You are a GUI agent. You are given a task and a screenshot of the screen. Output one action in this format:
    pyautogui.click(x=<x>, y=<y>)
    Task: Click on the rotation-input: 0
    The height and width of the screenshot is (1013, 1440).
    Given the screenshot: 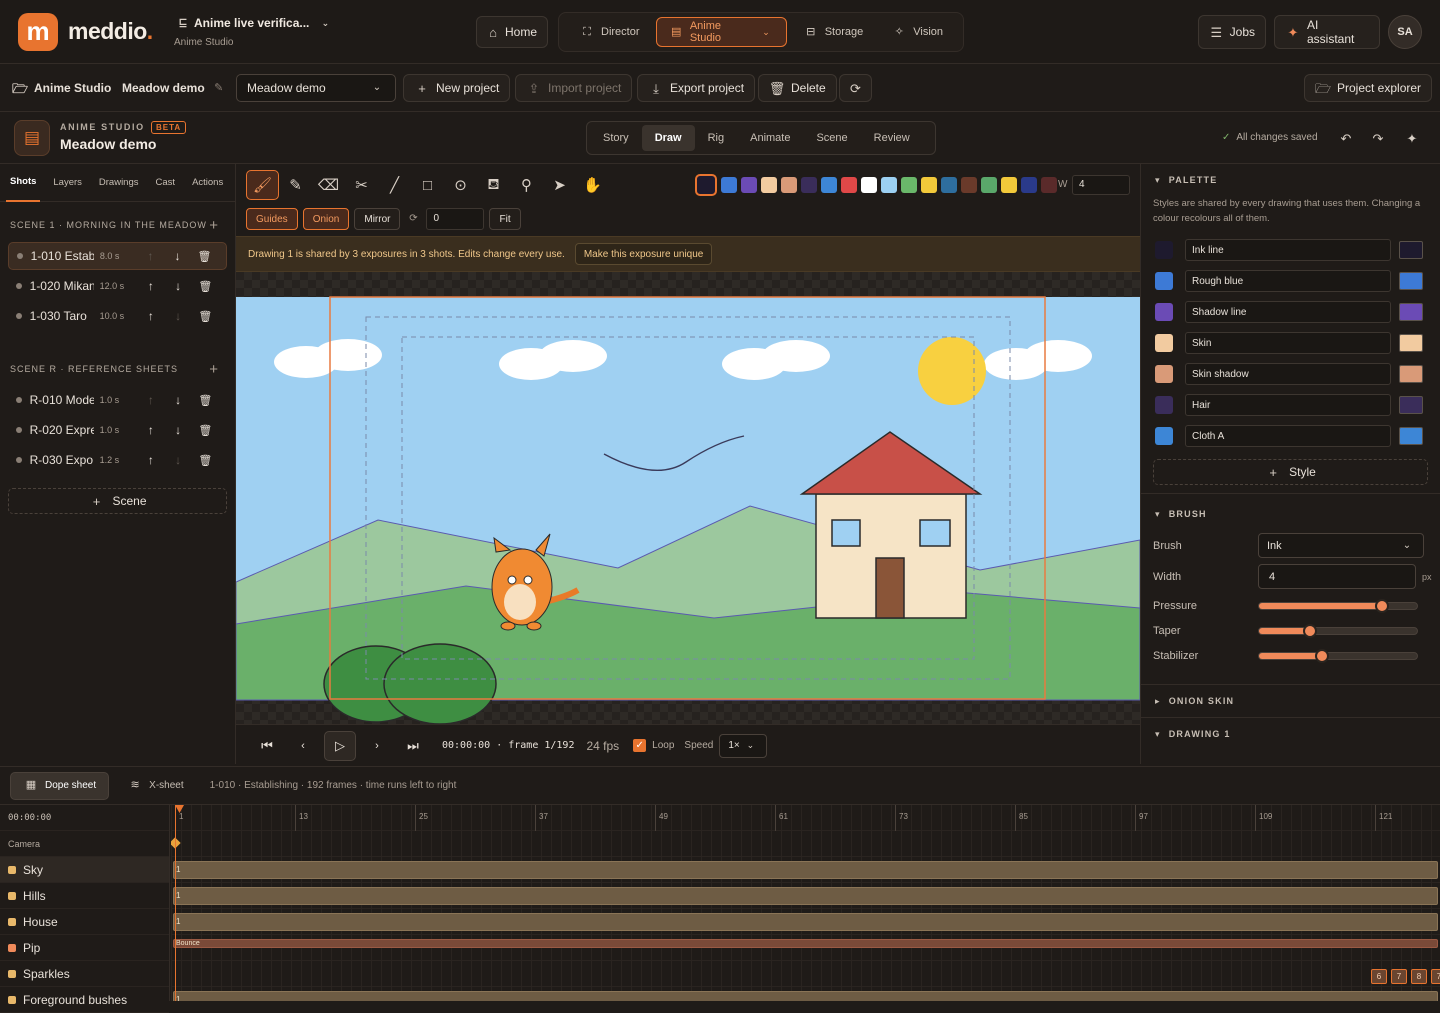 What is the action you would take?
    pyautogui.click(x=455, y=219)
    